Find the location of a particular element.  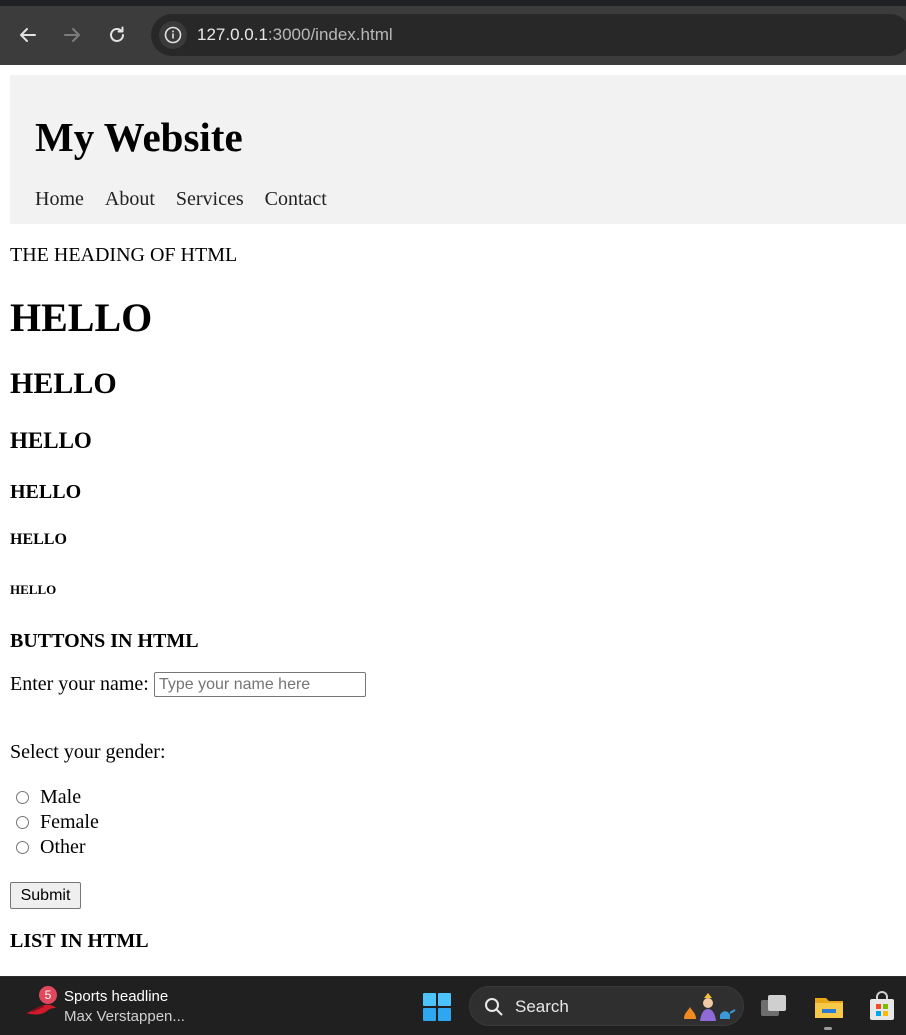

taskbar-search: Search is located at coordinates (606, 1006).